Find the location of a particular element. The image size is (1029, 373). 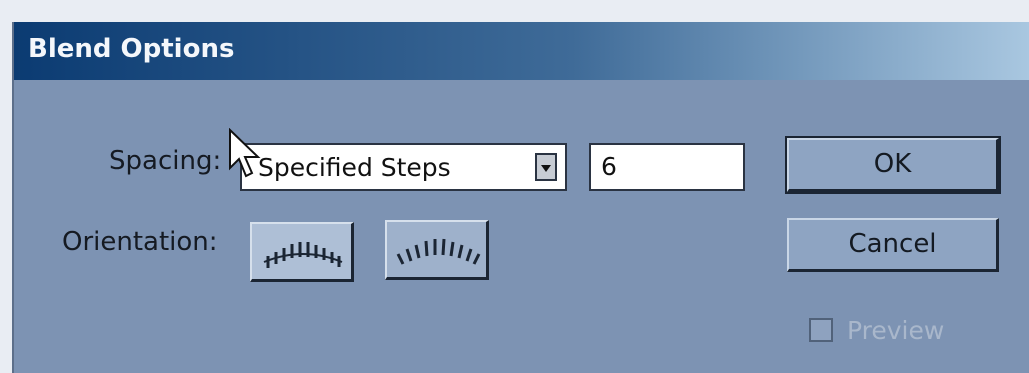

align-to-page-icon is located at coordinates (303, 255).